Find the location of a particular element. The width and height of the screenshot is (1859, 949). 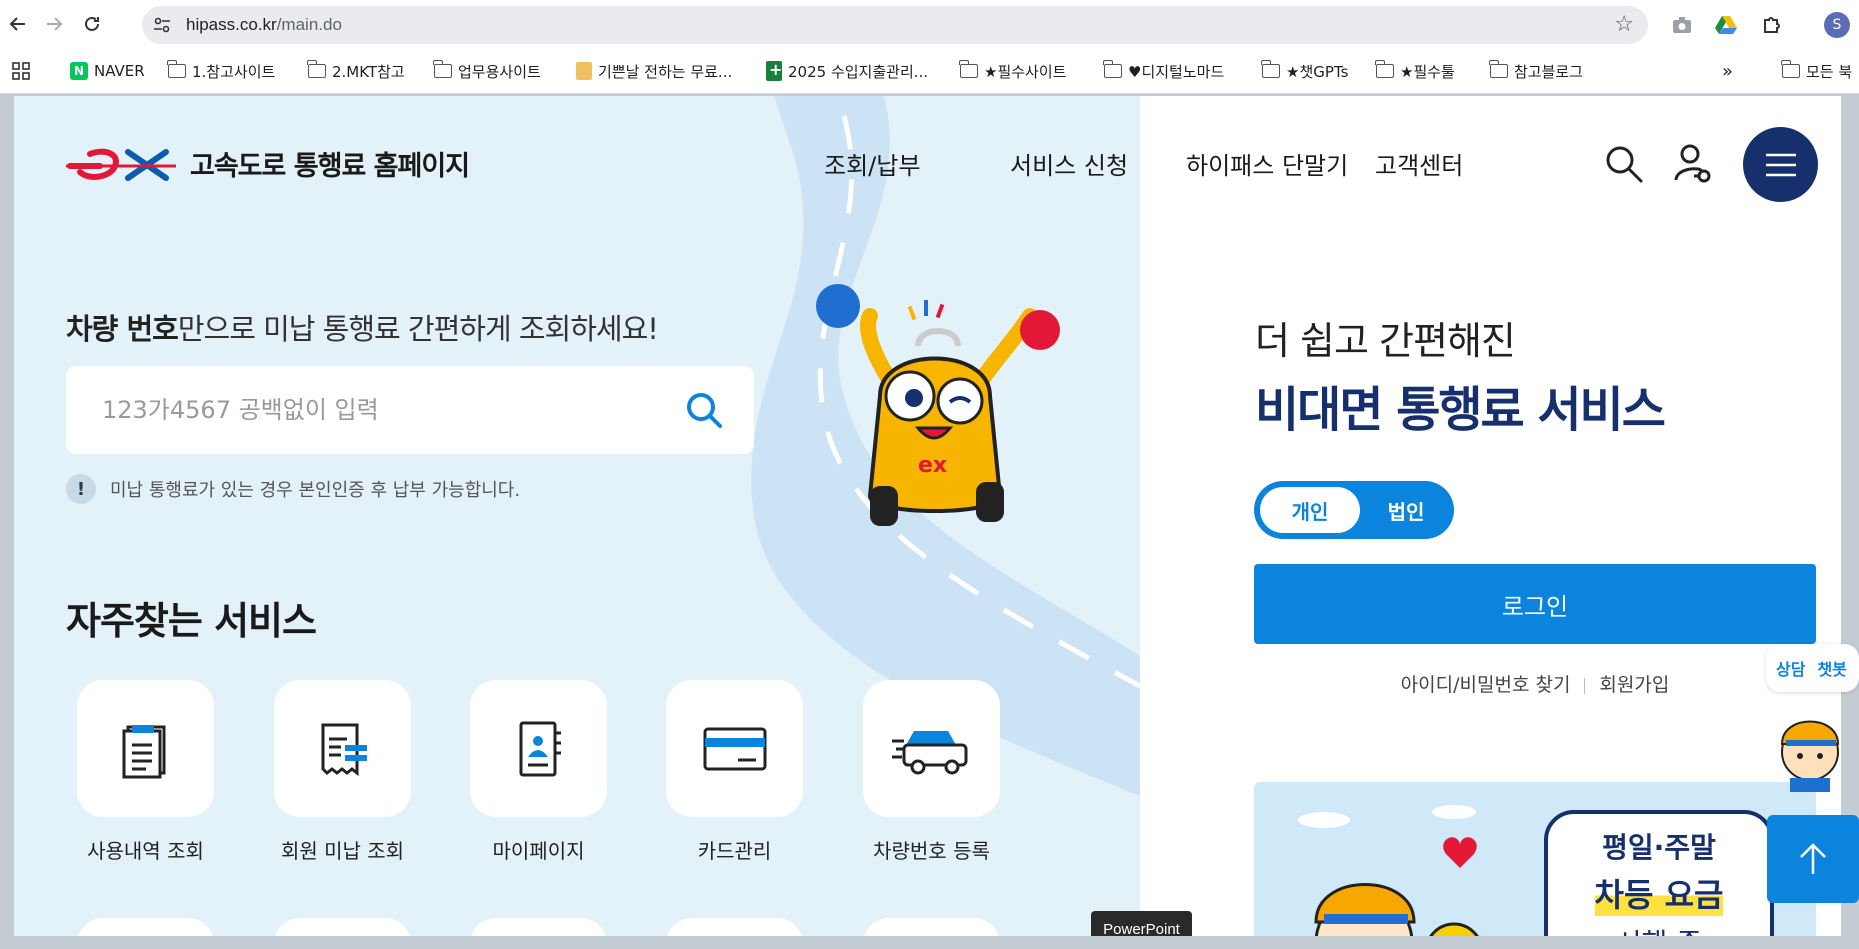

service-usage-history: 사용내역 조회 is located at coordinates (145, 772).